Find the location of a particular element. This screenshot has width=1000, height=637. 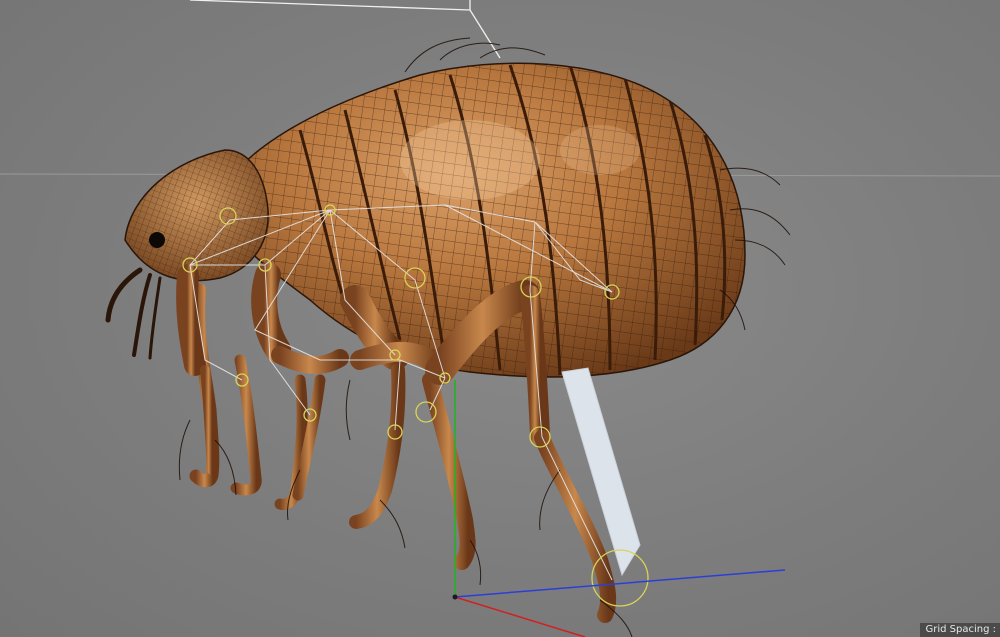

axis-x-line is located at coordinates (520, 616).